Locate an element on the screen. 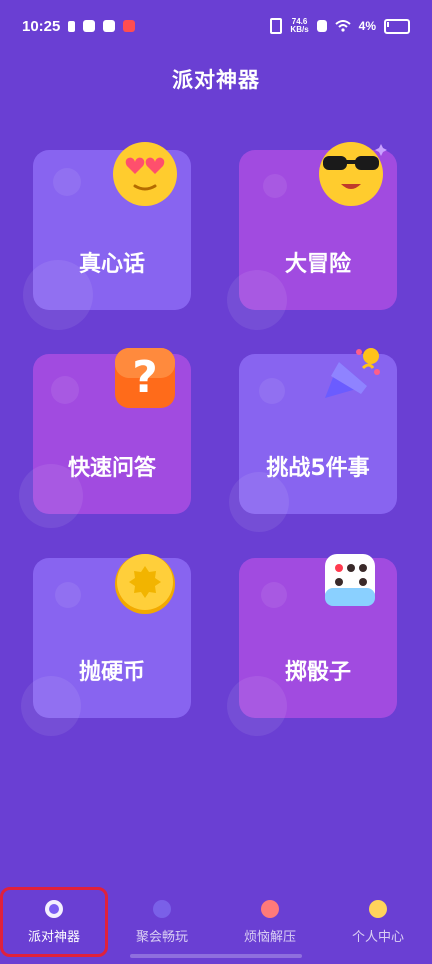 This screenshot has width=432, height=964. status-right: 74.6 KB/s 4% is located at coordinates (340, 26).